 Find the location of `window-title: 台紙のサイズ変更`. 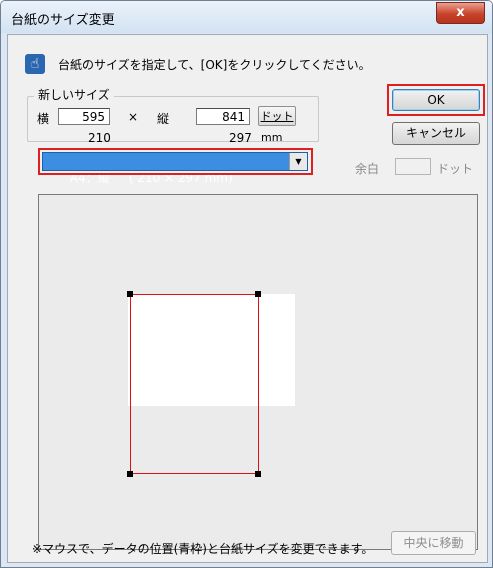

window-title: 台紙のサイズ変更 is located at coordinates (63, 20).